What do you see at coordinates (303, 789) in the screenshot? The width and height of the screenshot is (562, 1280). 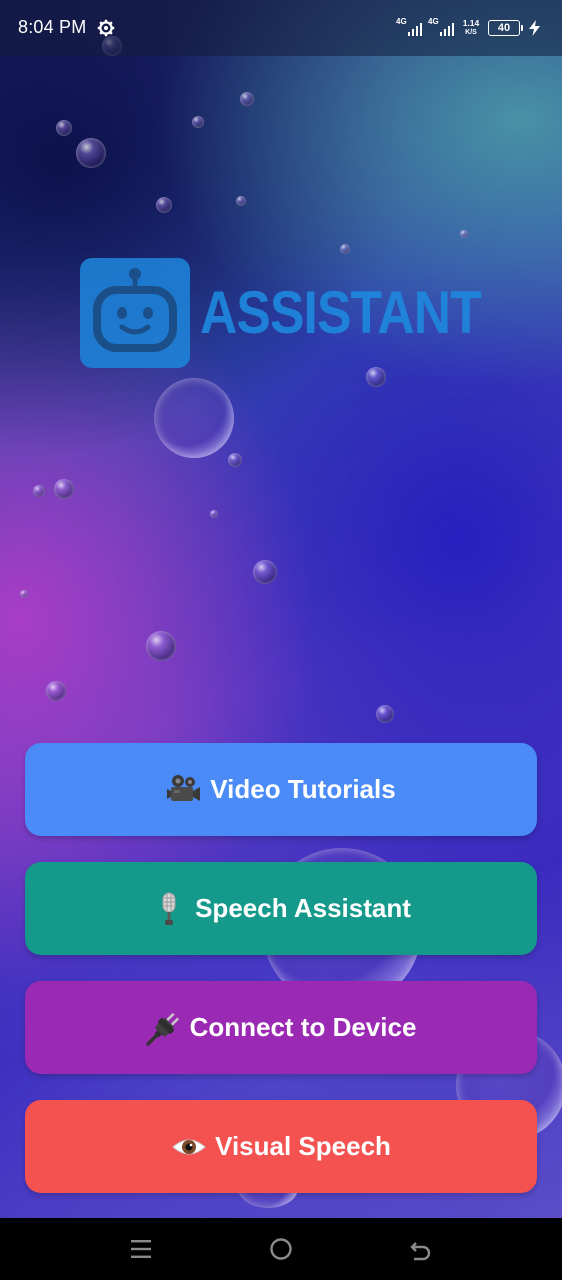 I see `video-tutorials-label: Video Tutorials` at bounding box center [303, 789].